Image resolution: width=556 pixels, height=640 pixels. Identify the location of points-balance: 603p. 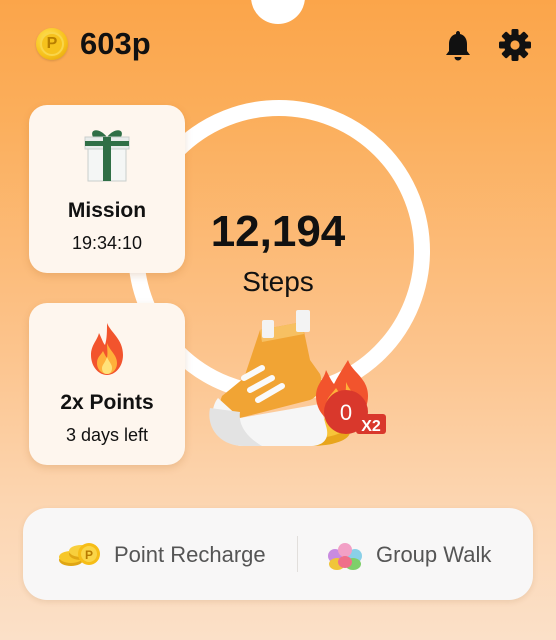
(115, 44).